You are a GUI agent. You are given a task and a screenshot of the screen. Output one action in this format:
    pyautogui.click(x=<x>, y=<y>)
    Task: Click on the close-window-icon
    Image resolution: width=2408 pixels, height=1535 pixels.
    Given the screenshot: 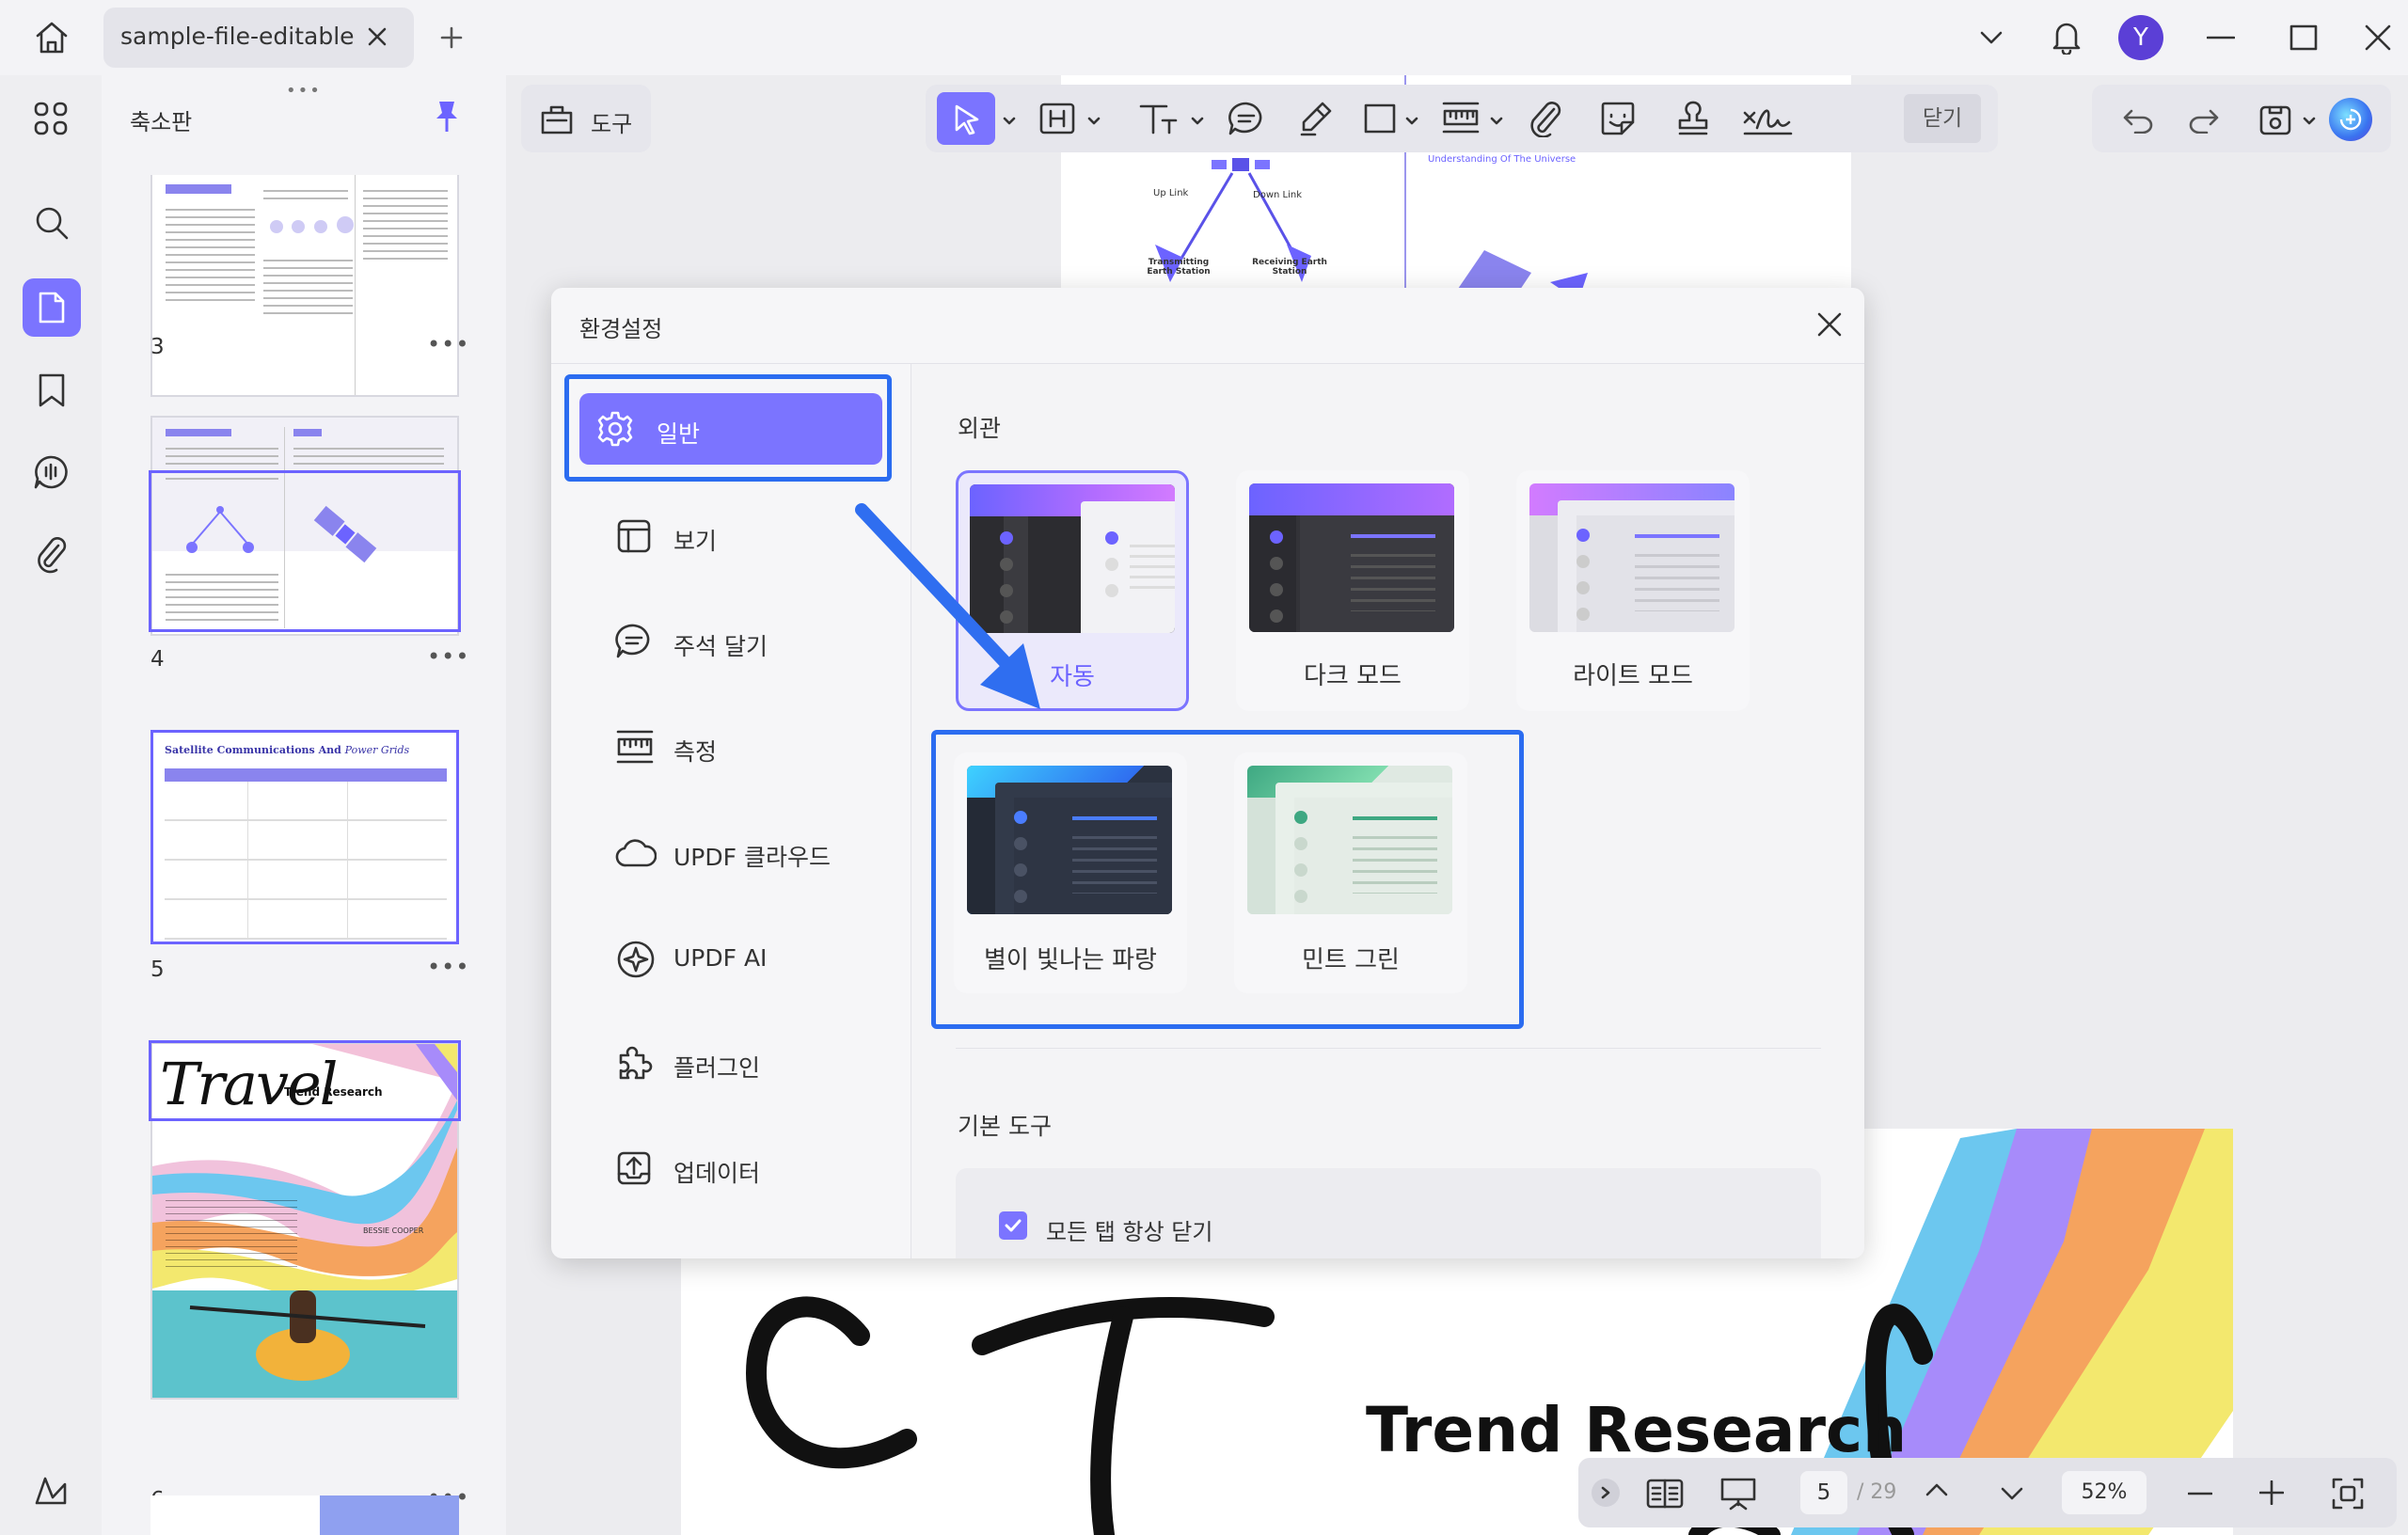 What is the action you would take?
    pyautogui.click(x=2378, y=37)
    